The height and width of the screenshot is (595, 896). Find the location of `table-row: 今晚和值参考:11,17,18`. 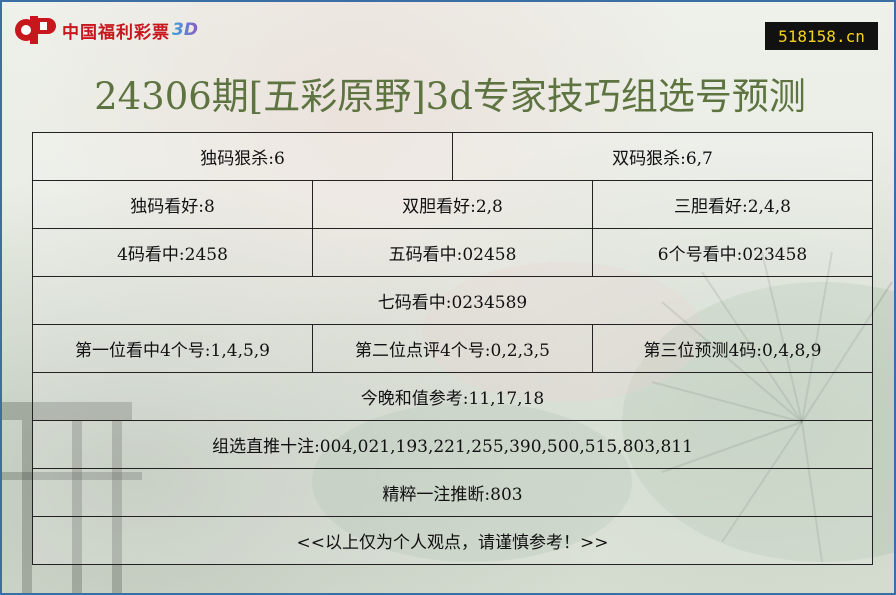

table-row: 今晚和值参考:11,17,18 is located at coordinates (453, 397).